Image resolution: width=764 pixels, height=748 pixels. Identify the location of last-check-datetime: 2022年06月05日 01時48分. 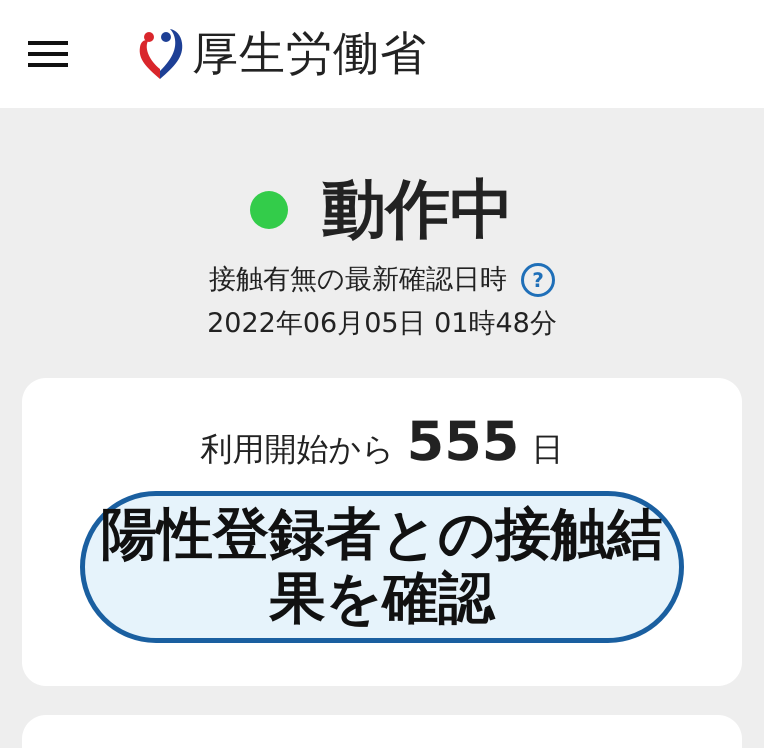
(382, 324).